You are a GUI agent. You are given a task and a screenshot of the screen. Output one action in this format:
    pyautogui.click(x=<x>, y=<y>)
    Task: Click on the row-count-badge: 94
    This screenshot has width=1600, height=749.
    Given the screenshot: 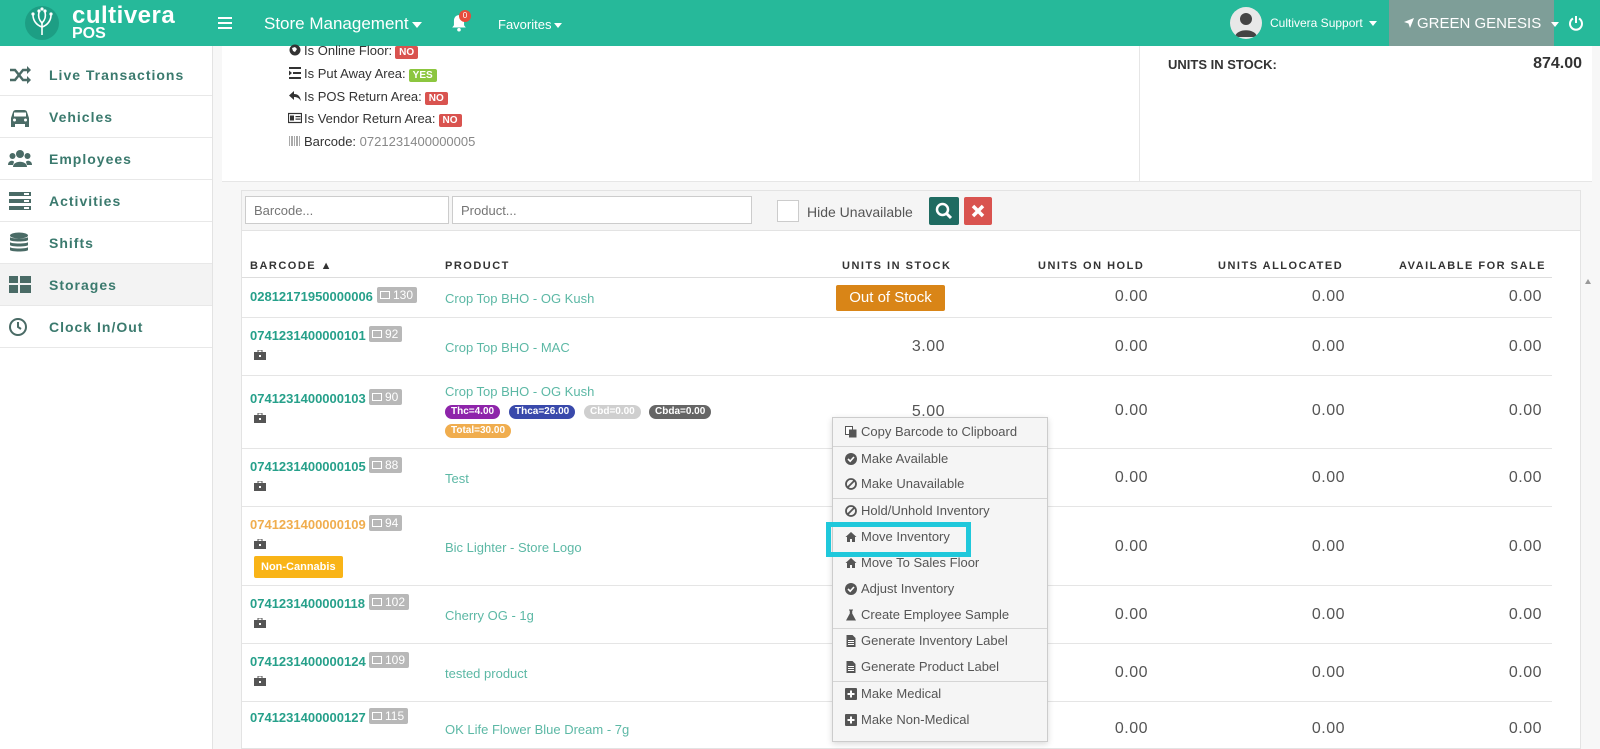 What is the action you would take?
    pyautogui.click(x=386, y=523)
    